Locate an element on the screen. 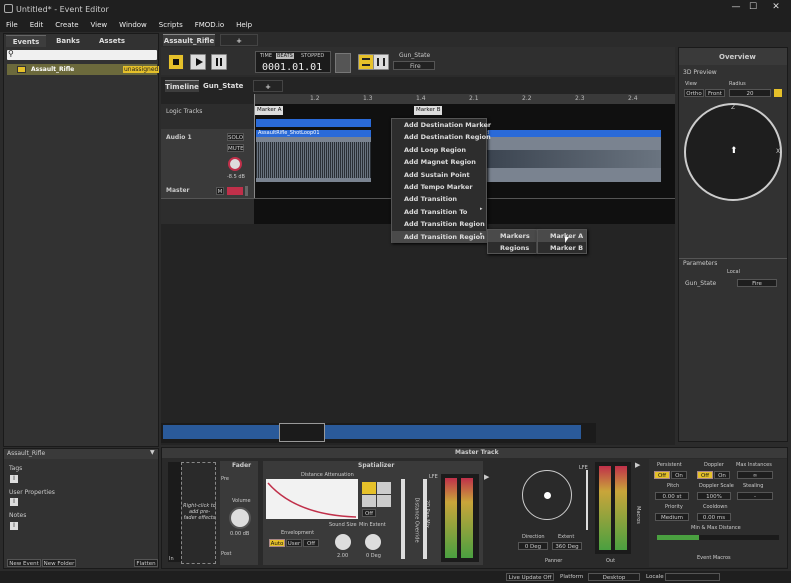 The image size is (791, 583). add-property-icon: I is located at coordinates (14, 502).